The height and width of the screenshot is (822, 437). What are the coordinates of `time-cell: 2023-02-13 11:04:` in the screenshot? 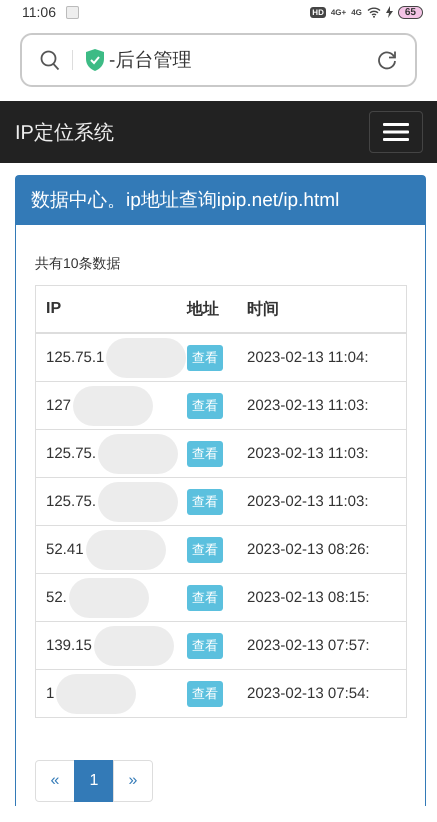 It's located at (307, 357).